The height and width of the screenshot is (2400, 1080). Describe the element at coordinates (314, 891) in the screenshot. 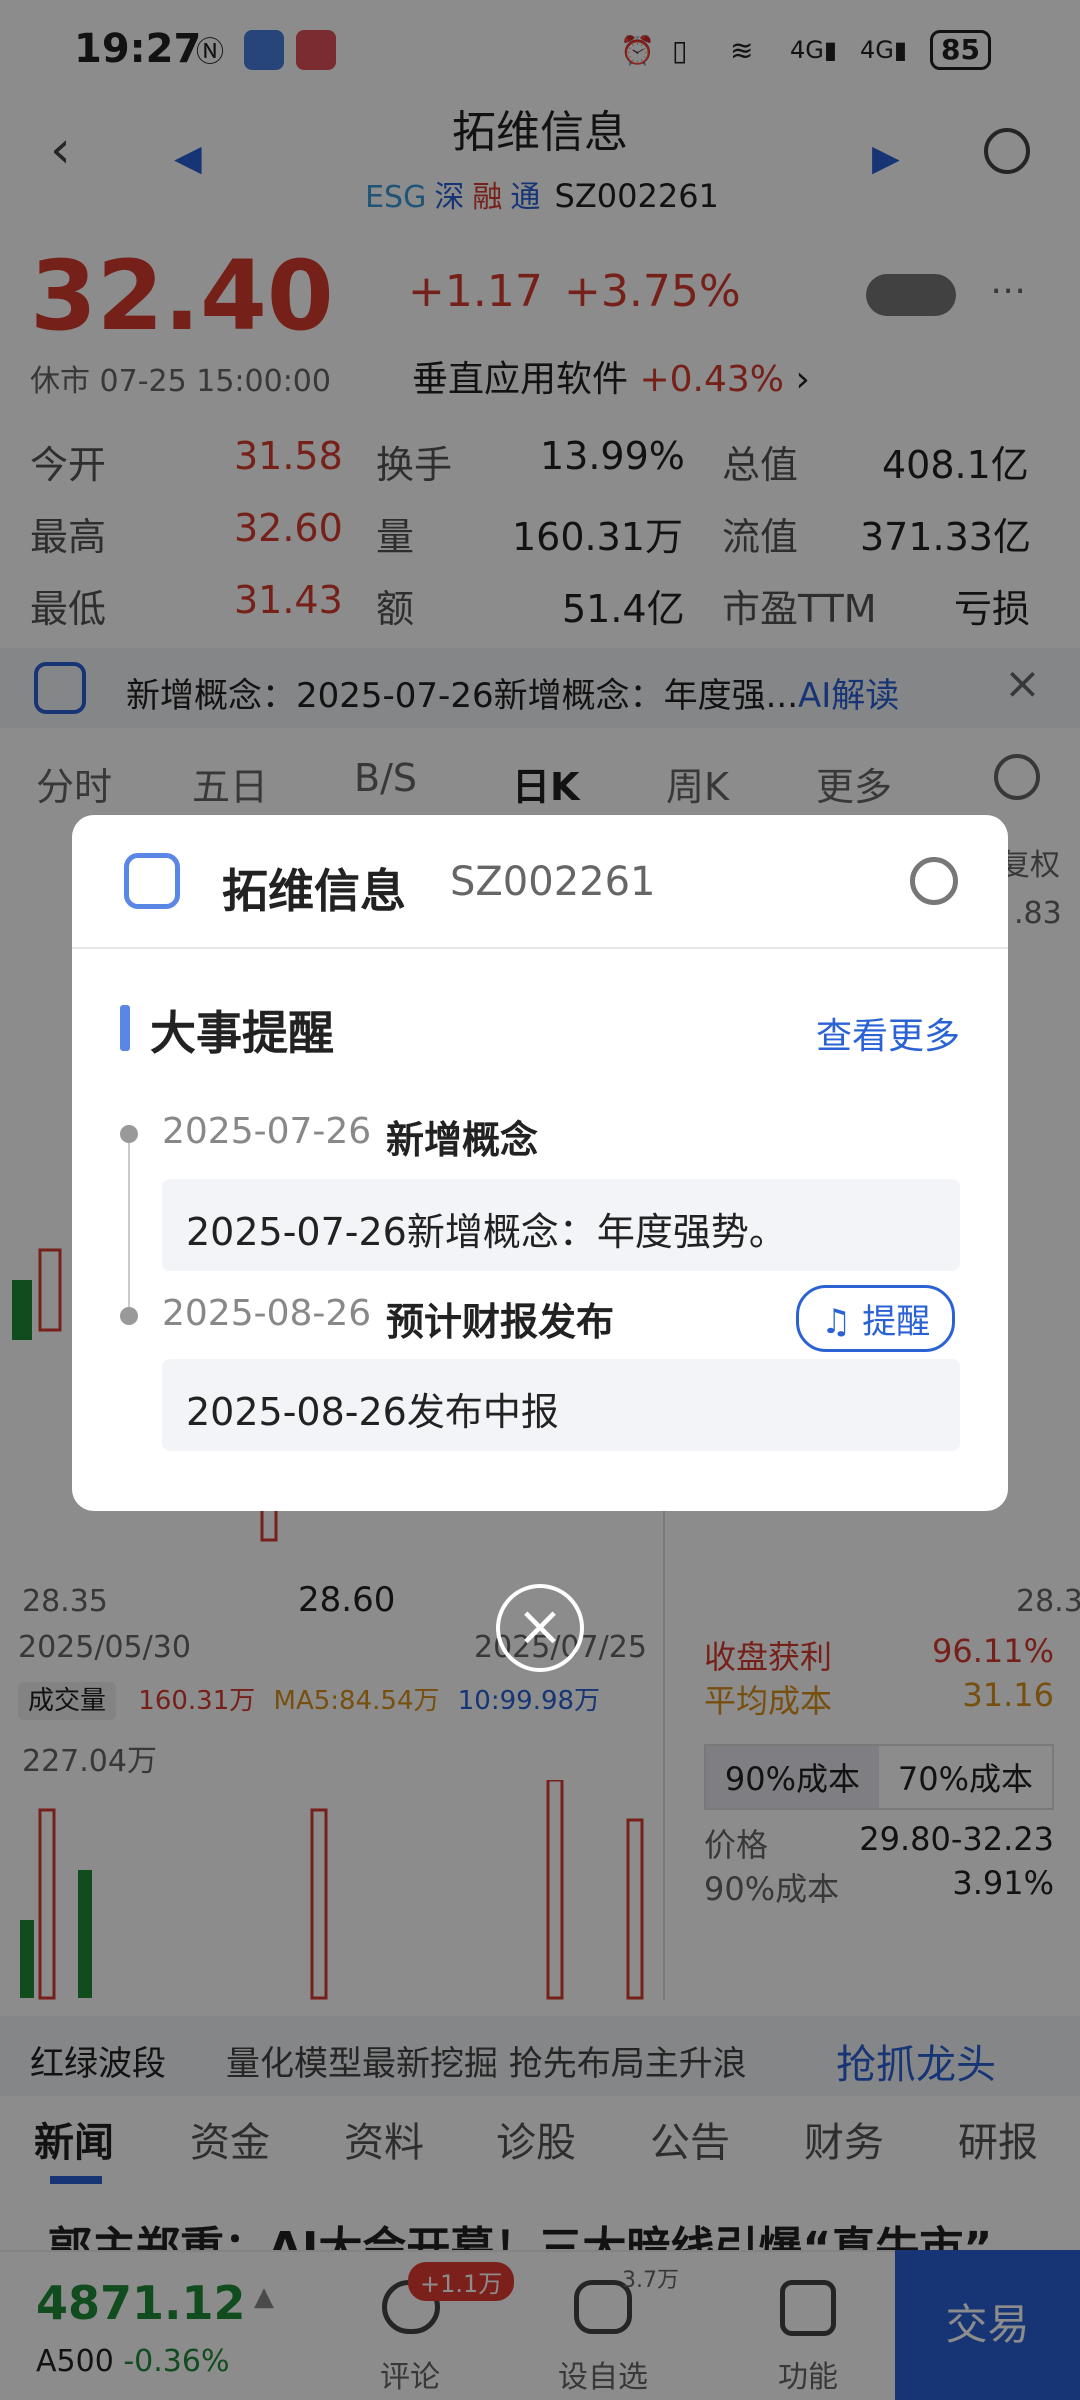

I see `modal-stock-name: 拓维信息` at that location.